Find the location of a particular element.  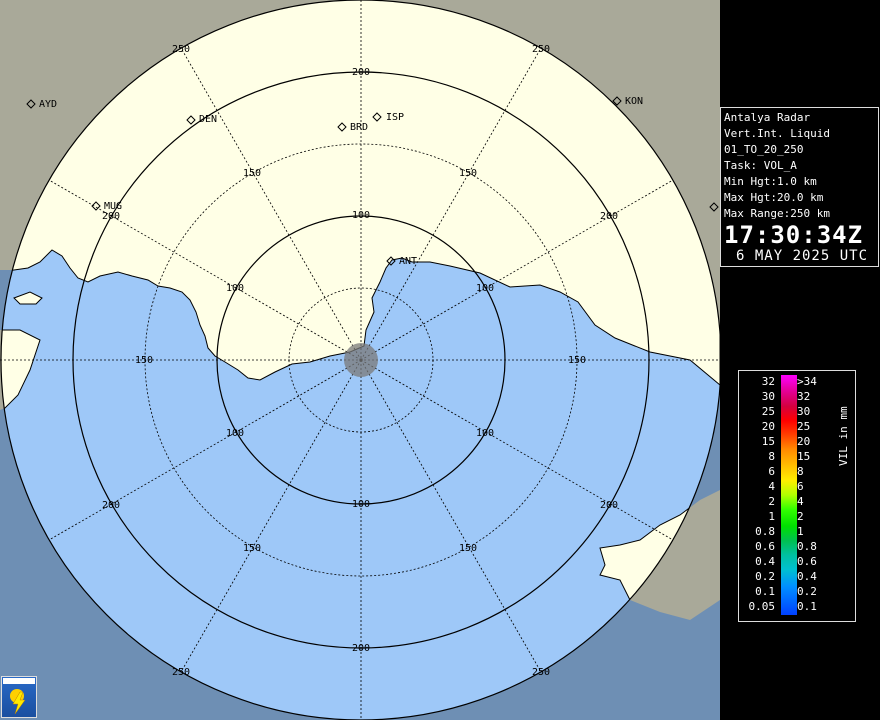

lightning-icon is located at coordinates (18, 702).